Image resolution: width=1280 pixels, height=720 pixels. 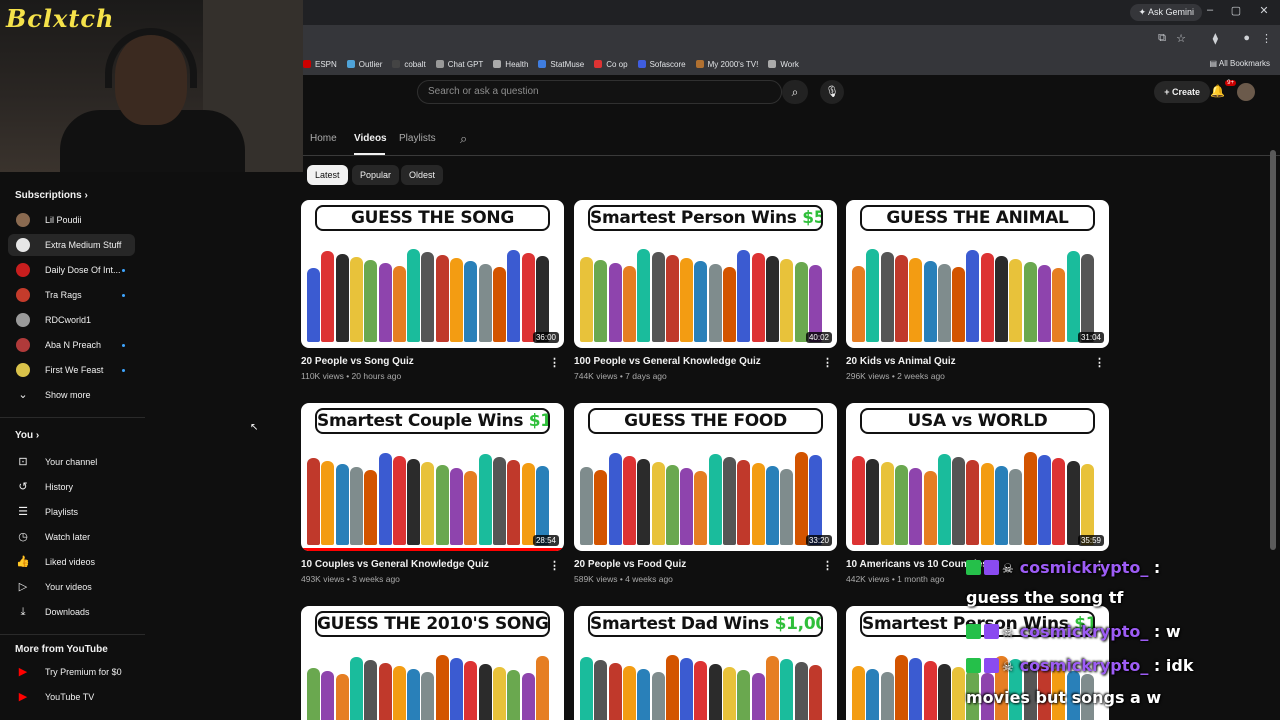 I want to click on sidebar-subscription: Extra Medium Stuff, so click(x=71, y=245).